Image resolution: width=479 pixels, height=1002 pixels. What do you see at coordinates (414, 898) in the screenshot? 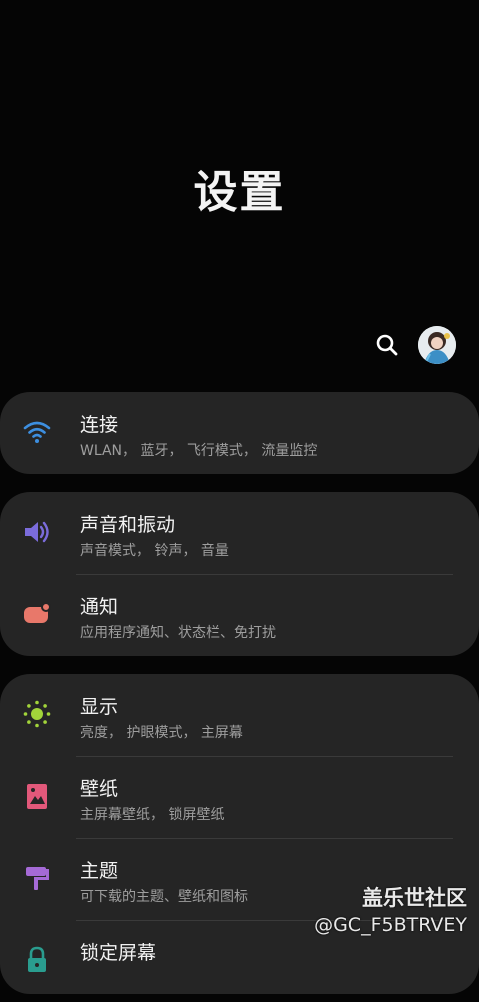
I see `watermark-community: 盖乐世社区` at bounding box center [414, 898].